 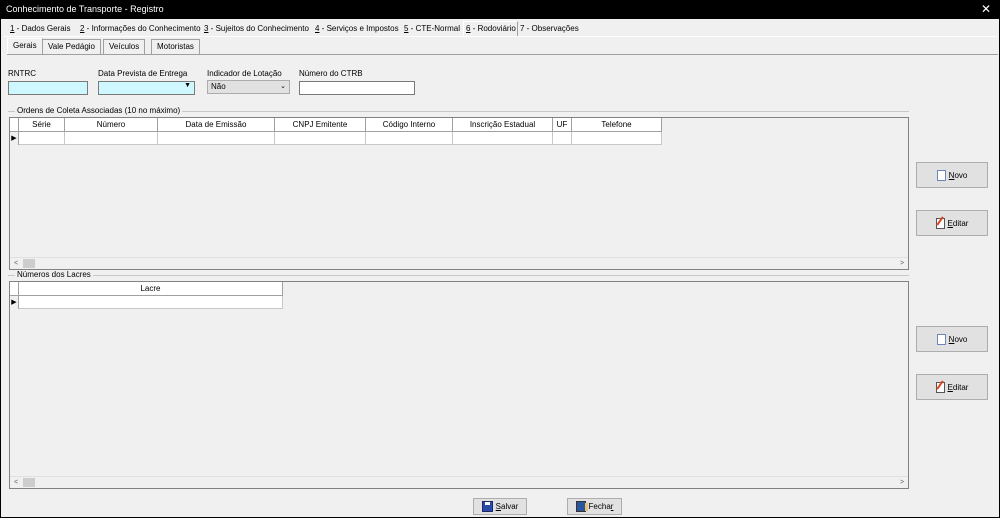 I want to click on data-prevista-input: ▼, so click(x=146, y=88).